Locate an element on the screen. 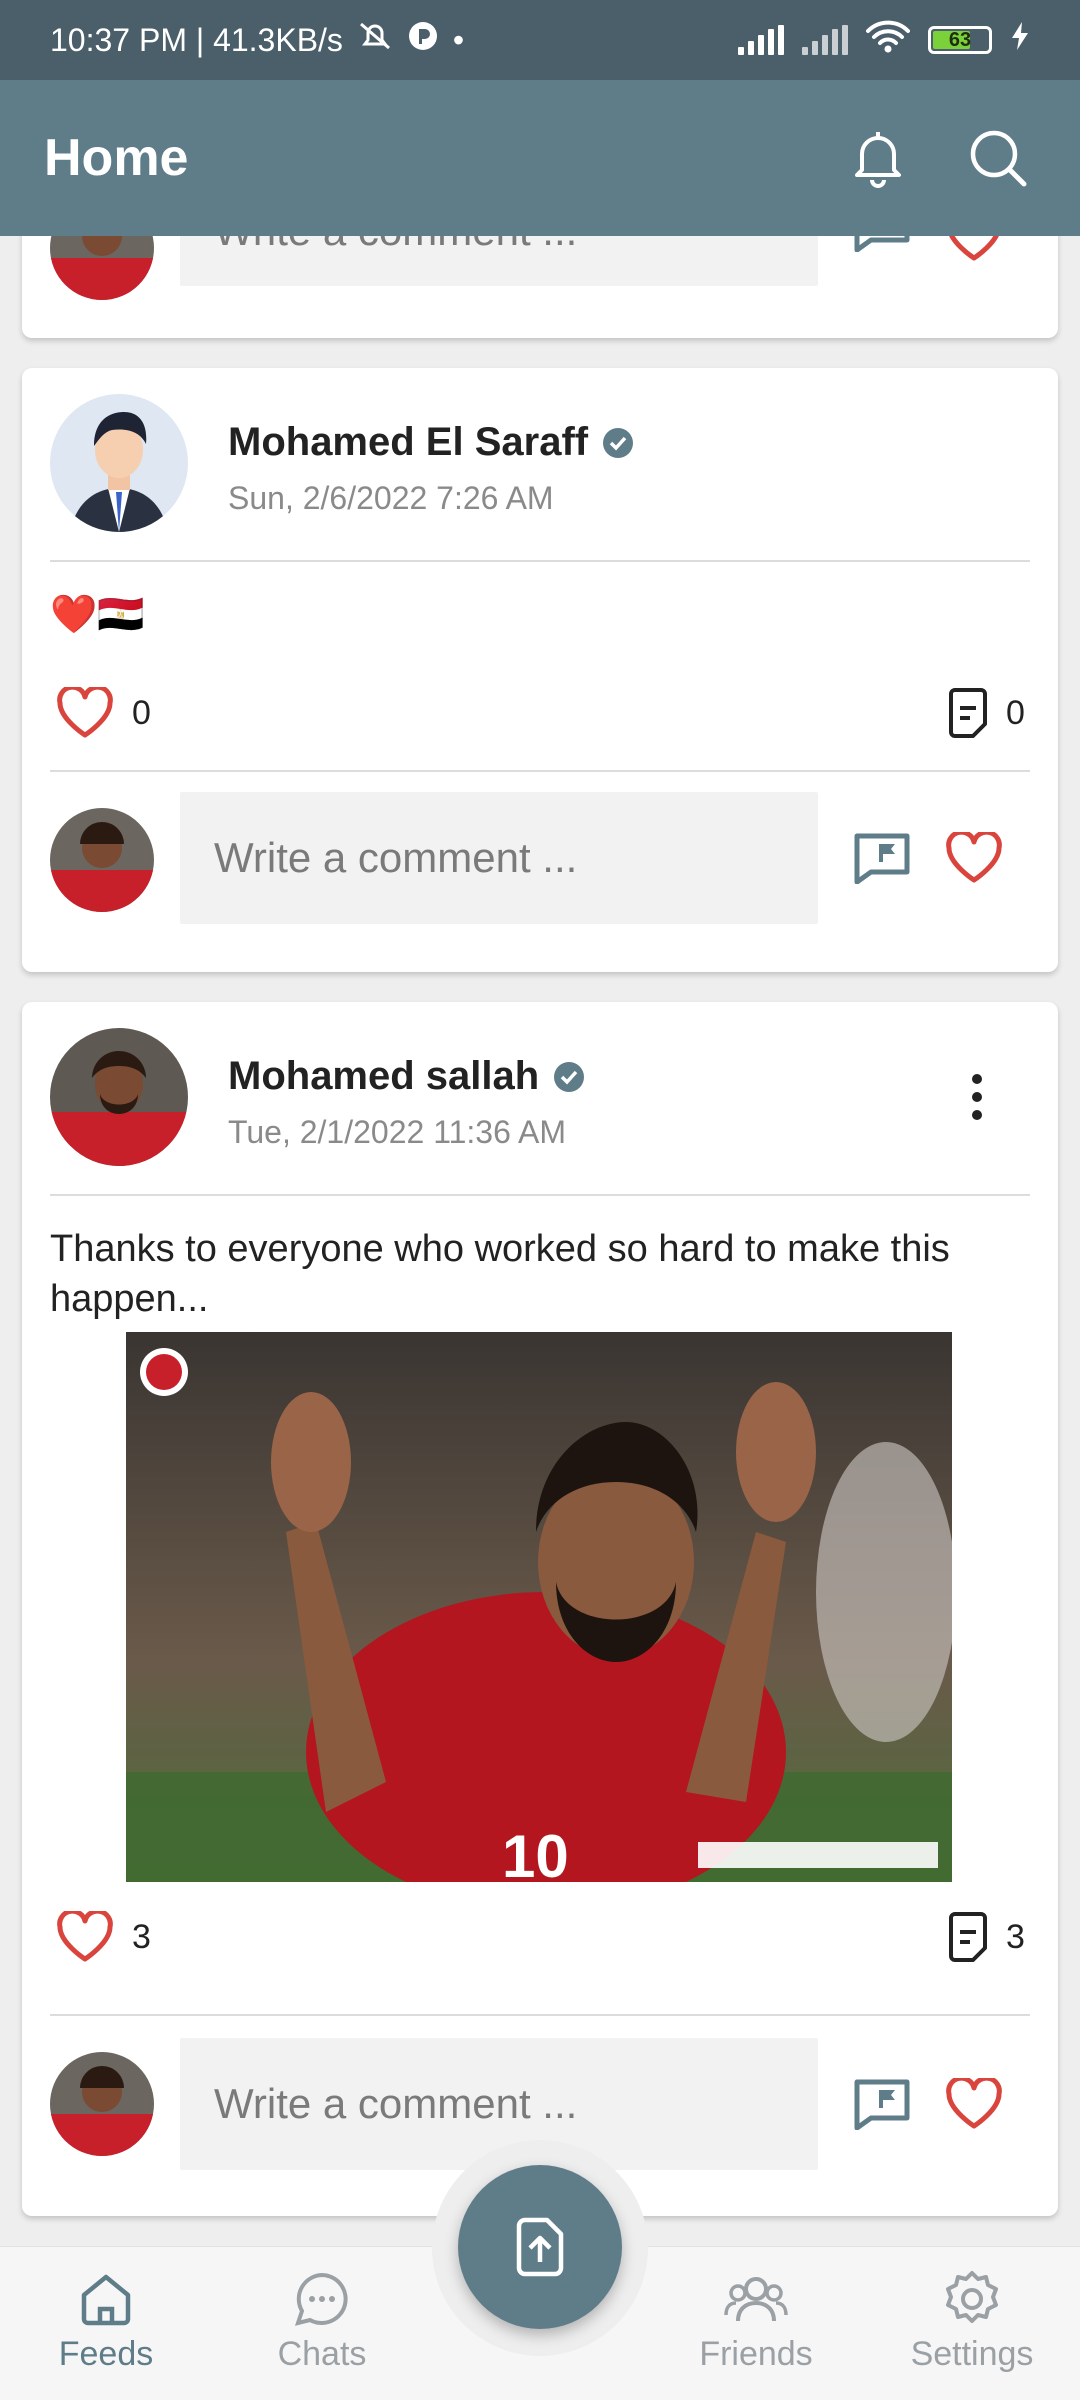 Image resolution: width=1080 pixels, height=2400 pixels. nav-label: Settings is located at coordinates (972, 2354).